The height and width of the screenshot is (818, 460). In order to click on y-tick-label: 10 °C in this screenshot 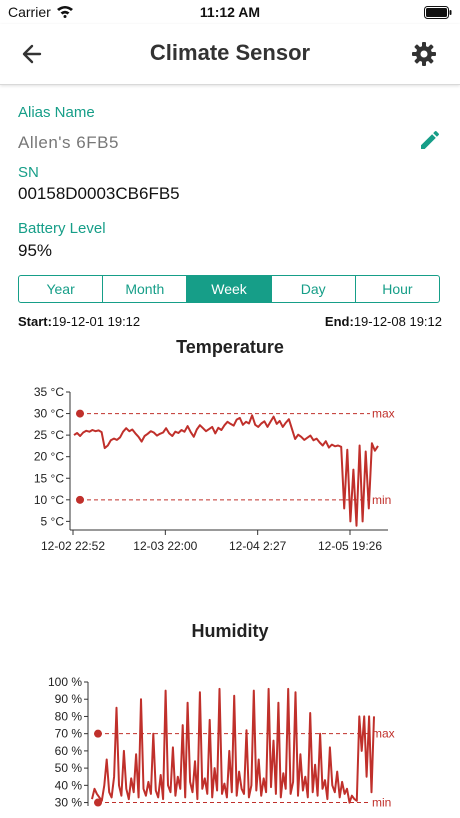, I will do `click(49, 500)`.